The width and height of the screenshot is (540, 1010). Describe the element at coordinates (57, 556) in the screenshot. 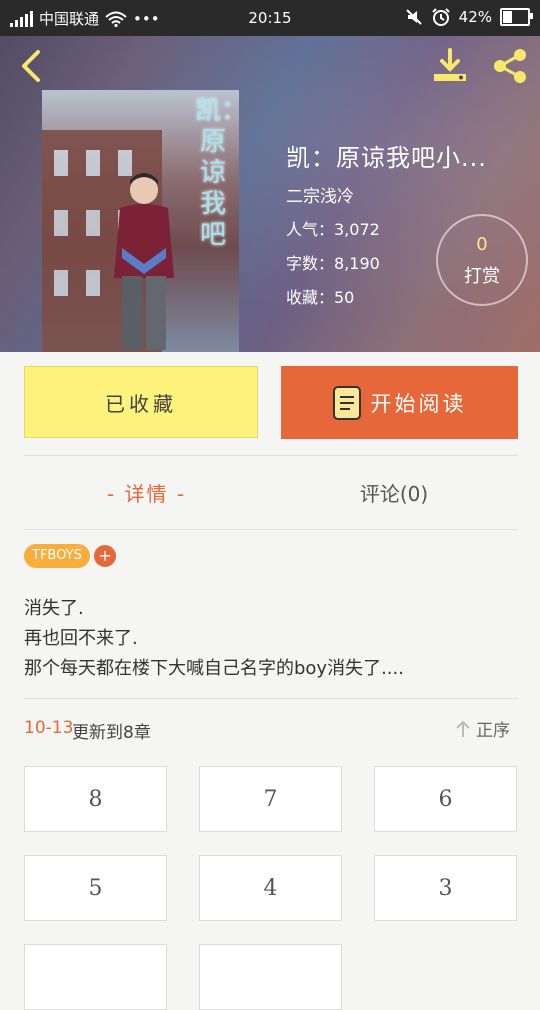

I see `tag-tfboys: TFBOYS` at that location.